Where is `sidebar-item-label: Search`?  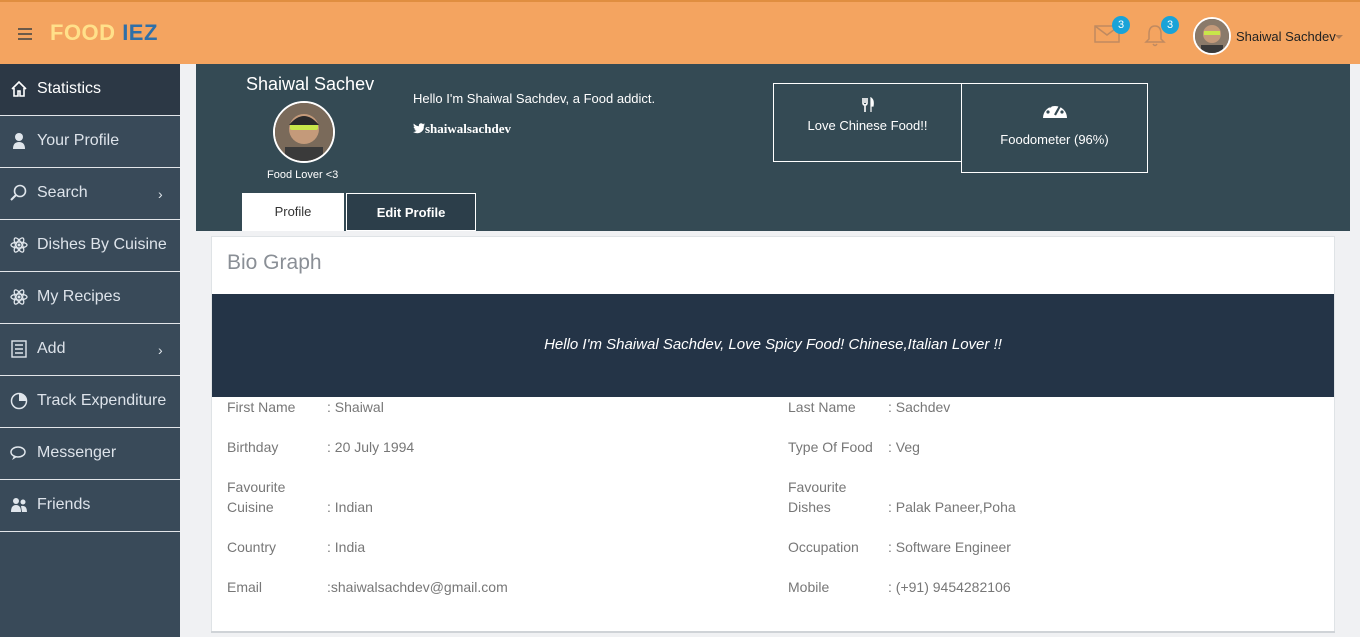 sidebar-item-label: Search is located at coordinates (62, 192).